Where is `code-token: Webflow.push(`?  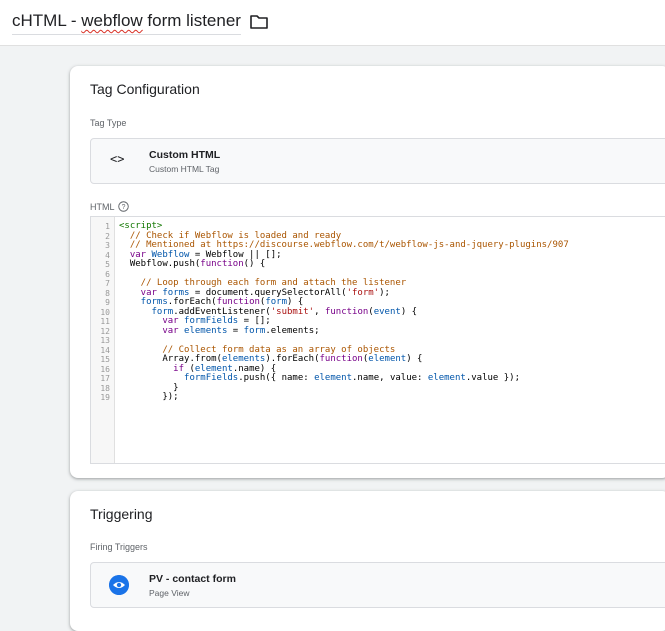
code-token: Webflow.push( is located at coordinates (160, 264).